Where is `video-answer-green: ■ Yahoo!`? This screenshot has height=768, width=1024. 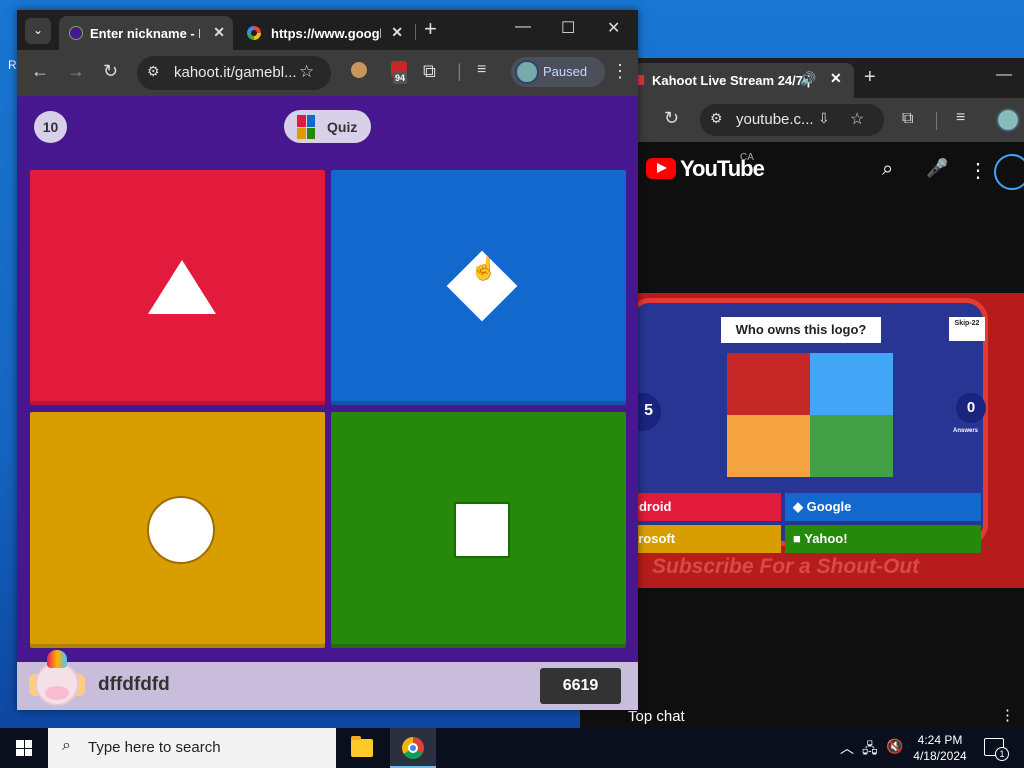 video-answer-green: ■ Yahoo! is located at coordinates (883, 539).